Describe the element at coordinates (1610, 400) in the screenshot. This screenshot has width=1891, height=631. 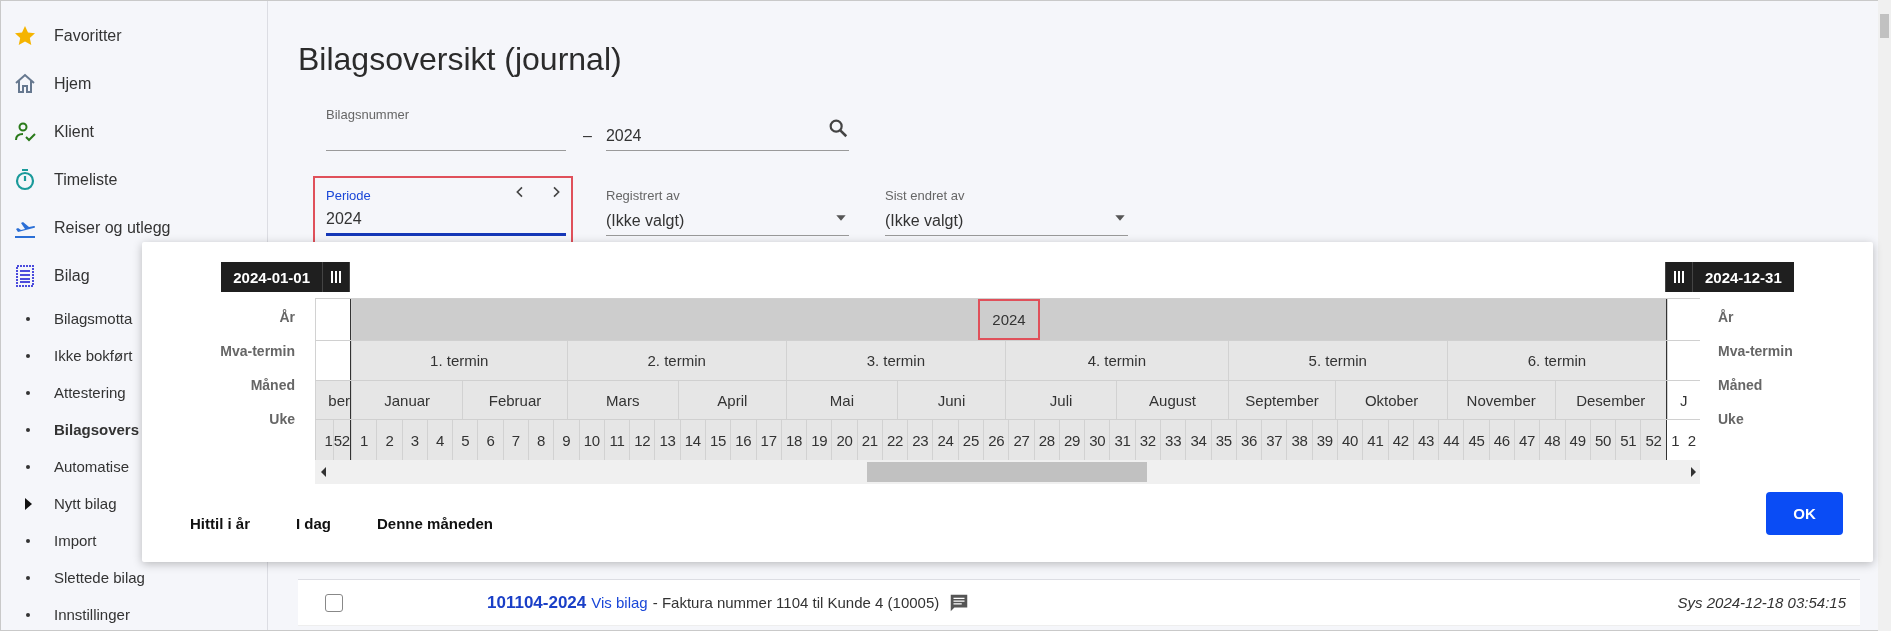
I see `month-cell: Desember` at that location.